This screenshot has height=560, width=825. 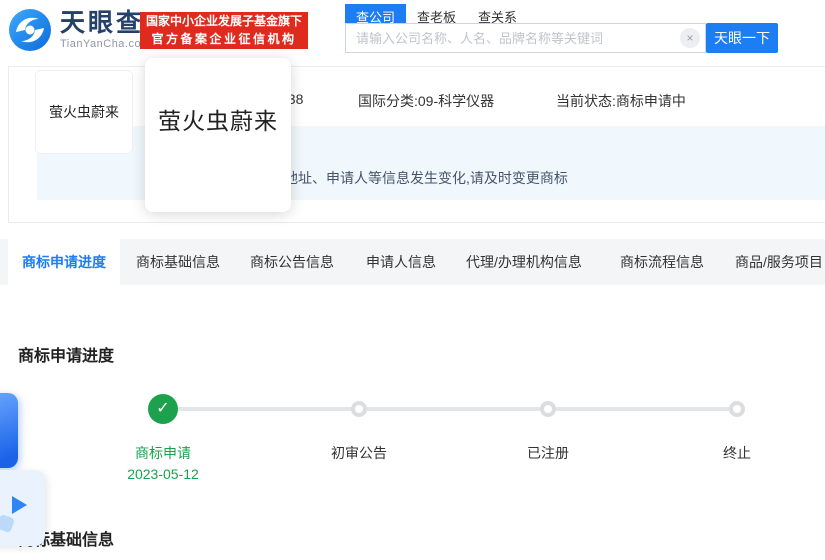 What do you see at coordinates (737, 409) in the screenshot?
I see `timeline-node-terminated` at bounding box center [737, 409].